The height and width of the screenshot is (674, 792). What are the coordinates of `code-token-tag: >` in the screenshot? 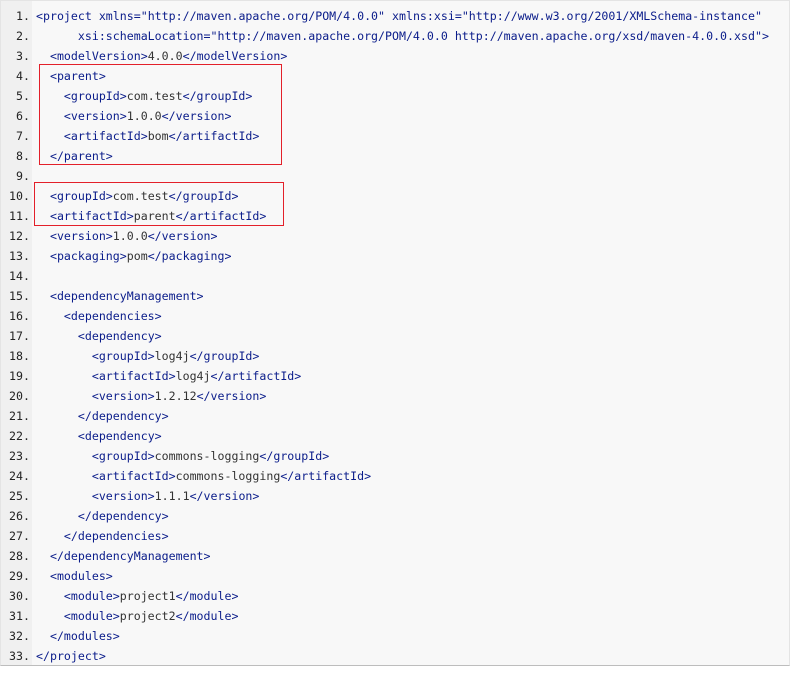 It's located at (765, 36).